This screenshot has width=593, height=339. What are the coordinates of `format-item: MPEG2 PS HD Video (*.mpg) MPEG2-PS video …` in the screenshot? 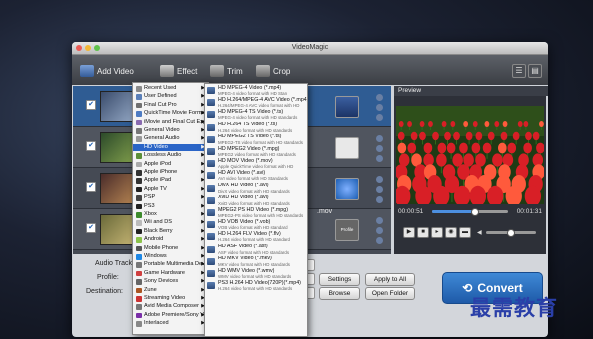 It's located at (256, 213).